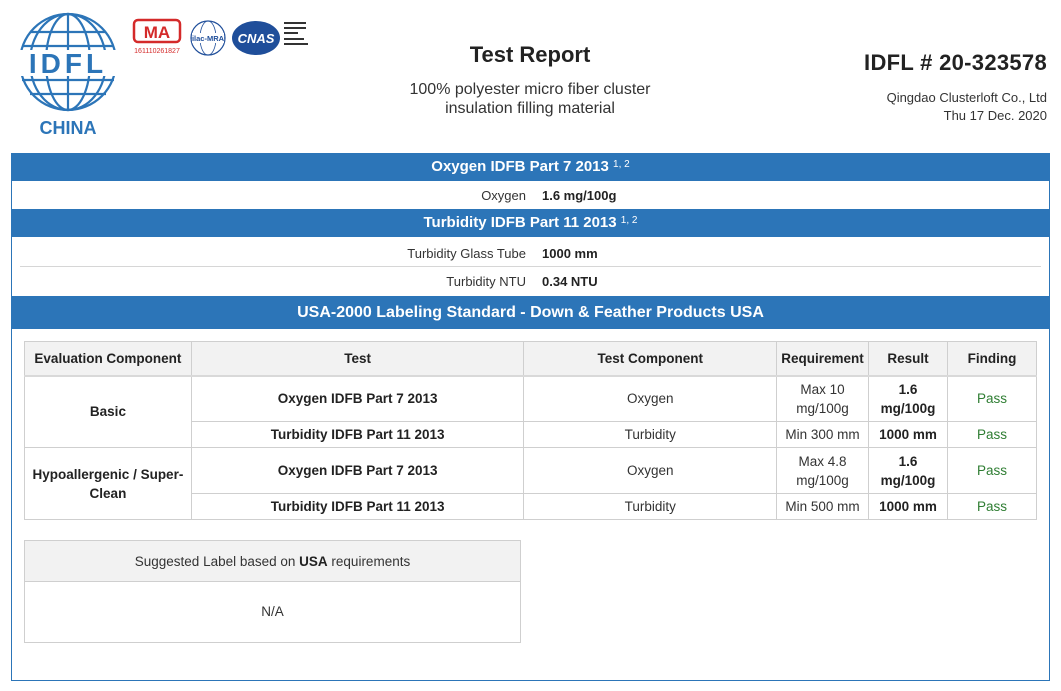  I want to click on oxygen-value: 1.6 mg/100g, so click(579, 195).